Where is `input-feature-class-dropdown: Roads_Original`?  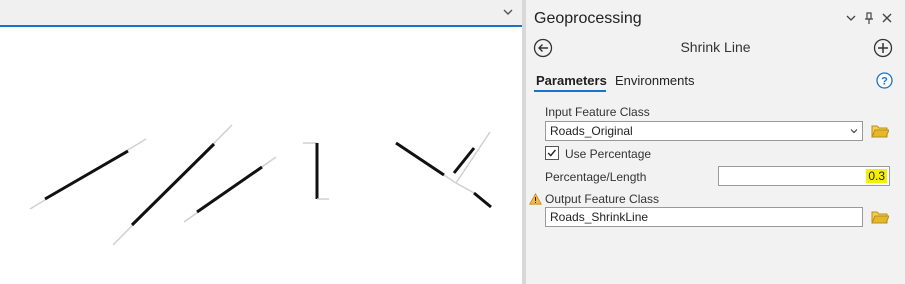 input-feature-class-dropdown: Roads_Original is located at coordinates (704, 131).